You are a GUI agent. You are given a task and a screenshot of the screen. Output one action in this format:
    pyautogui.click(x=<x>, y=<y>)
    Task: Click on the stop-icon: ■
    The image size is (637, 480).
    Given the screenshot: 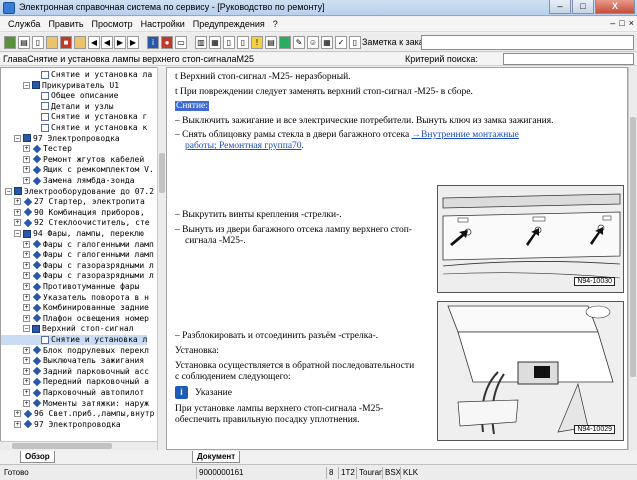 What is the action you would take?
    pyautogui.click(x=66, y=42)
    